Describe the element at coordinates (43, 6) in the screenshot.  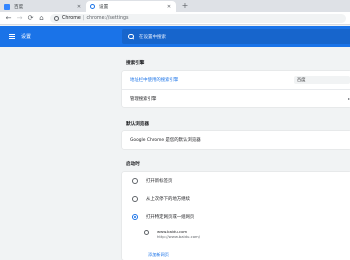
I see `tab-baidu: 百度 ✕` at that location.